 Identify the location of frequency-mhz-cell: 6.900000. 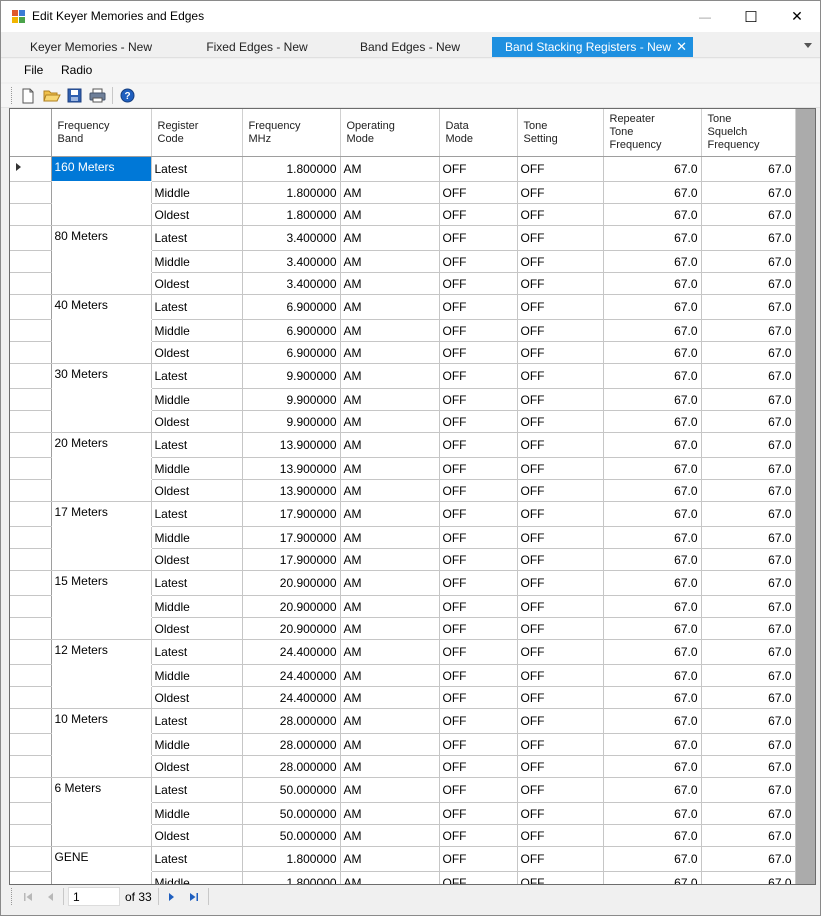
(291, 330).